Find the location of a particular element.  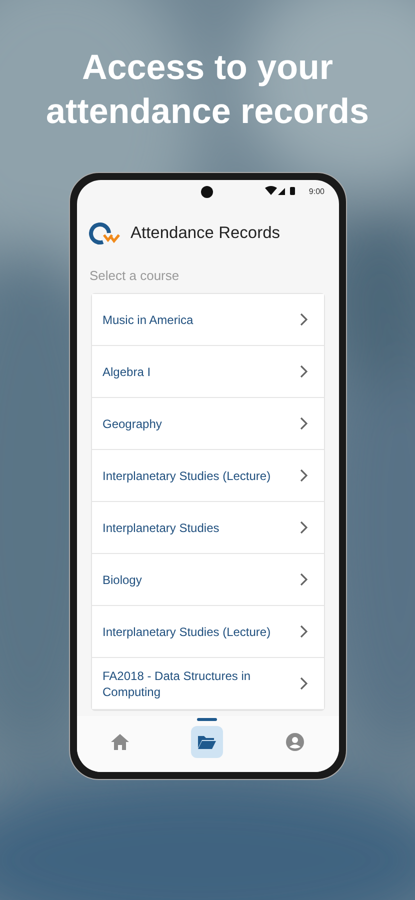

folder-icon is located at coordinates (207, 742).